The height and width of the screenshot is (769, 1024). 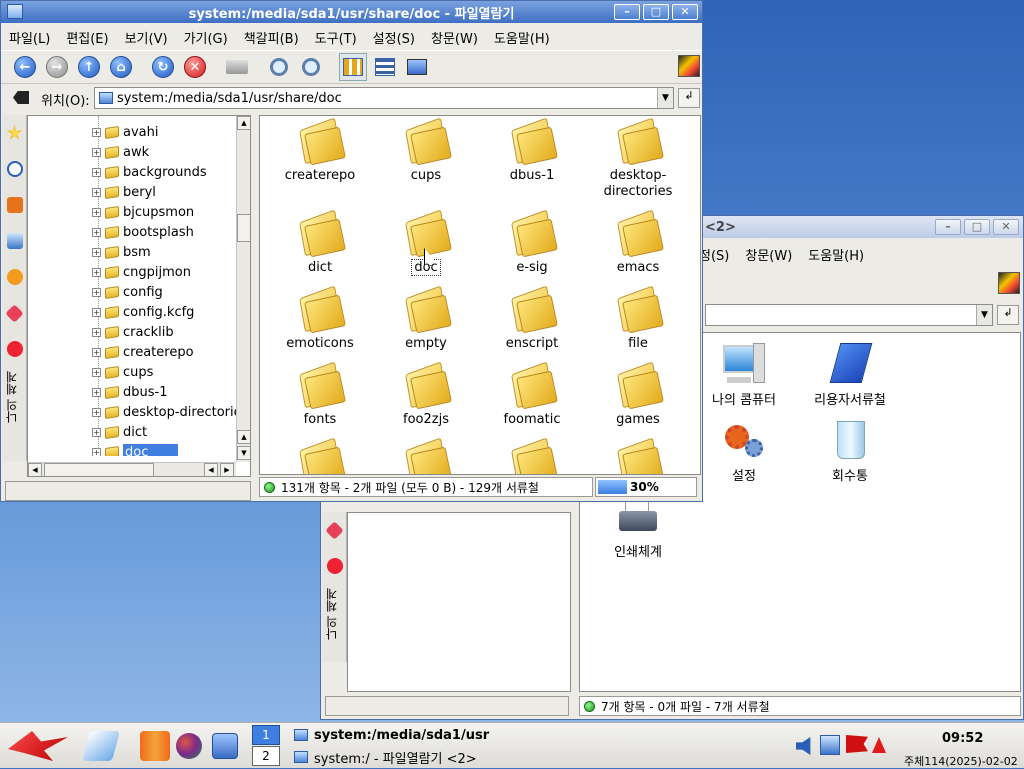 I want to click on icon-printer: 인쇄체계, so click(x=638, y=528).